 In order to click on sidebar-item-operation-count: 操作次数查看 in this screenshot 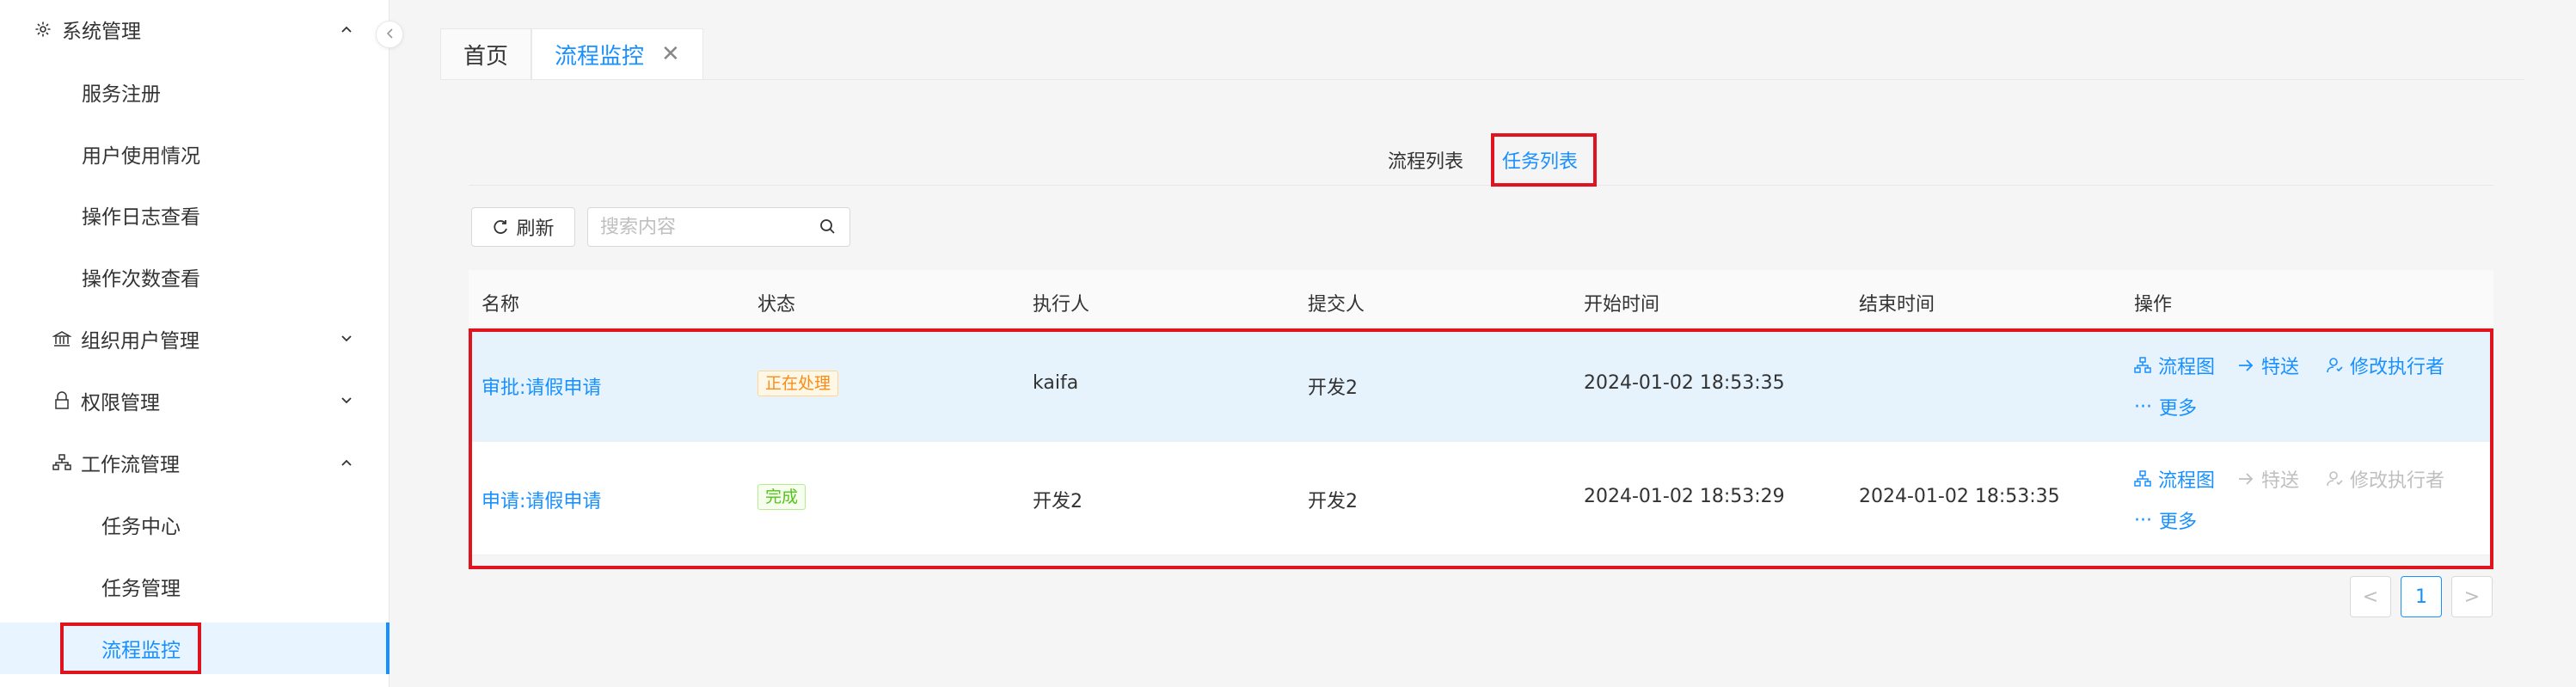, I will do `click(195, 277)`.